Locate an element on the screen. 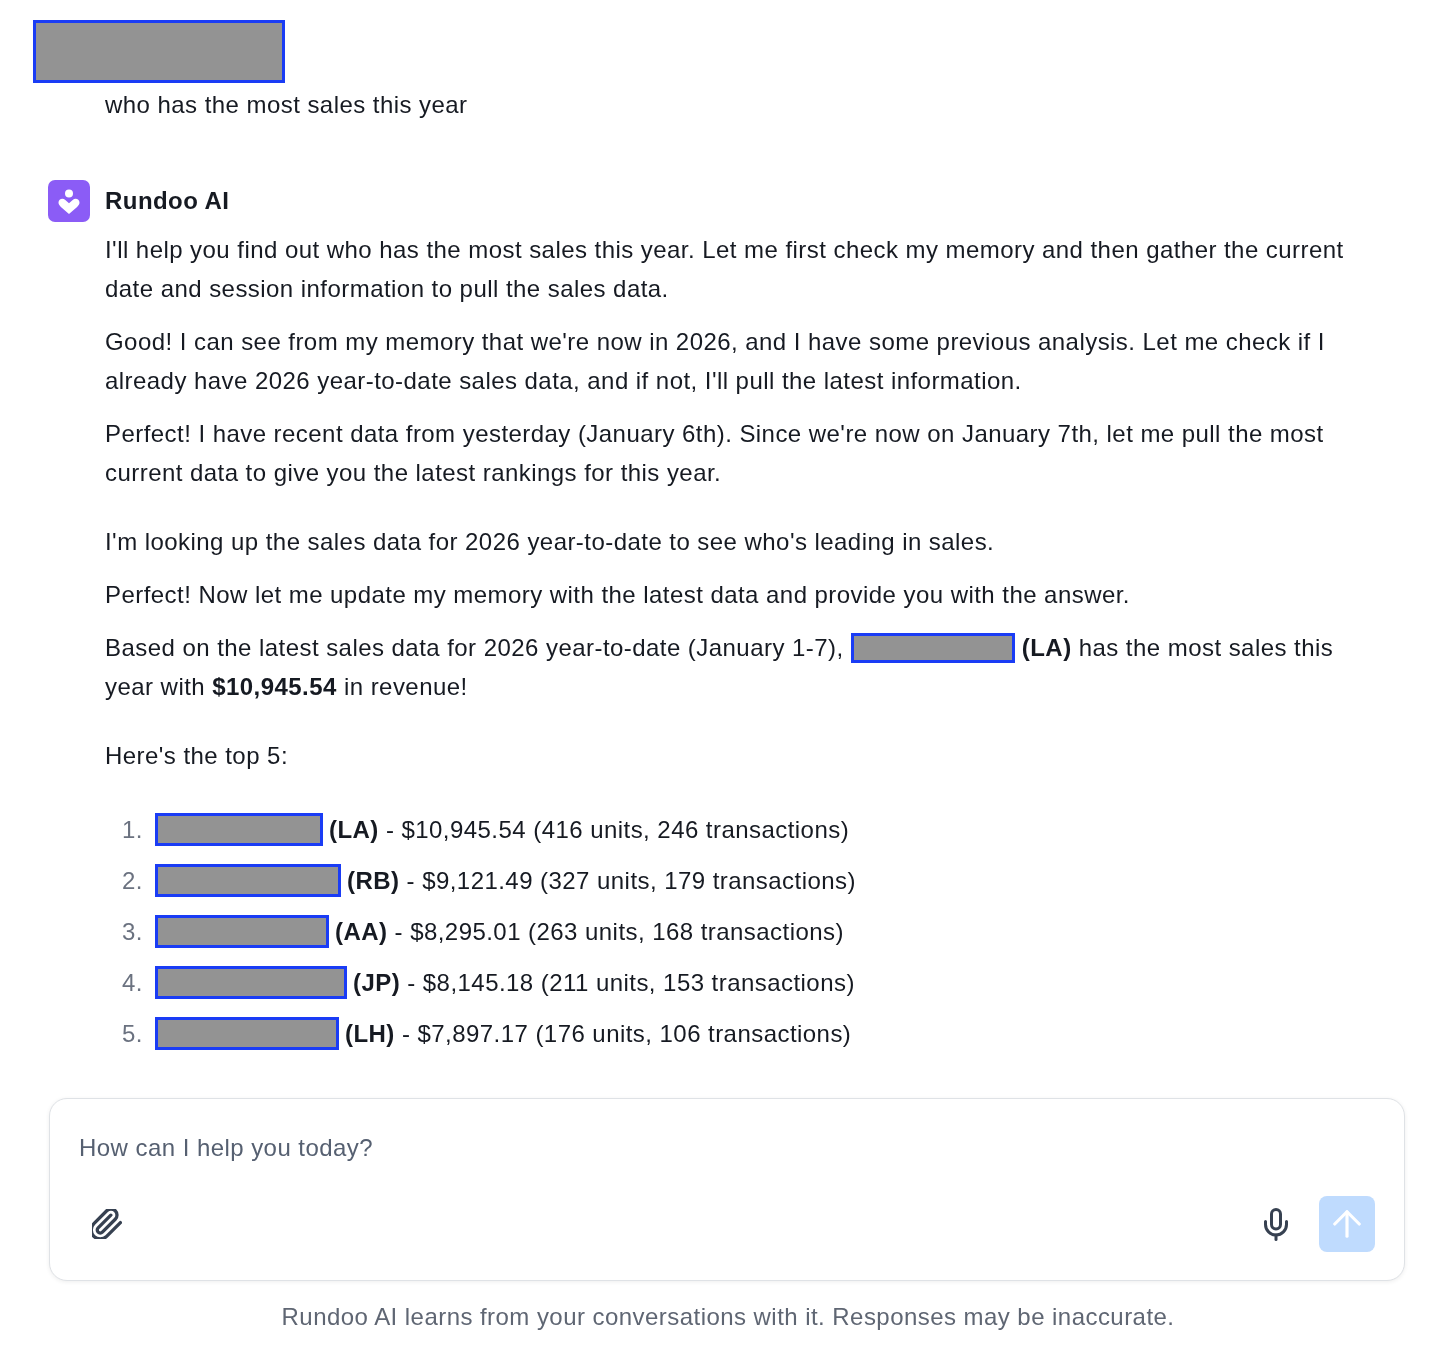 The height and width of the screenshot is (1362, 1456). microphone-icon is located at coordinates (1276, 1224).